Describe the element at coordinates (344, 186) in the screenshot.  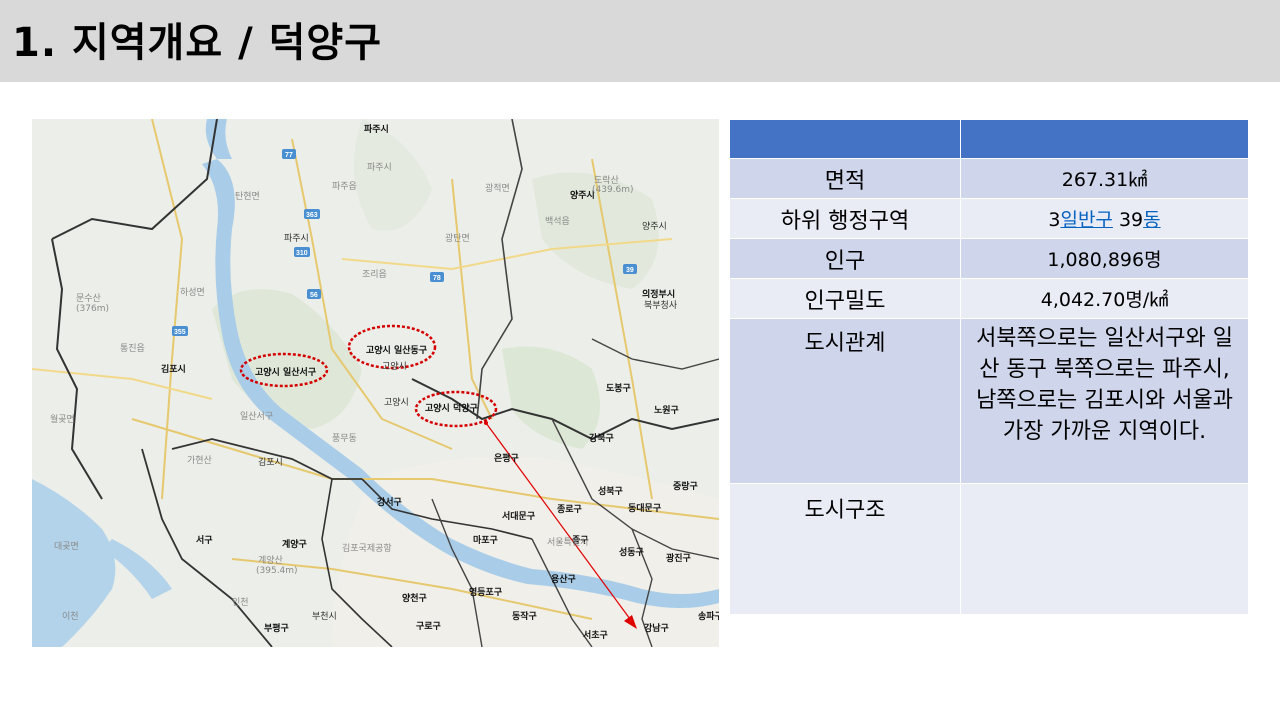
I see `map-place-label: 파주읍` at that location.